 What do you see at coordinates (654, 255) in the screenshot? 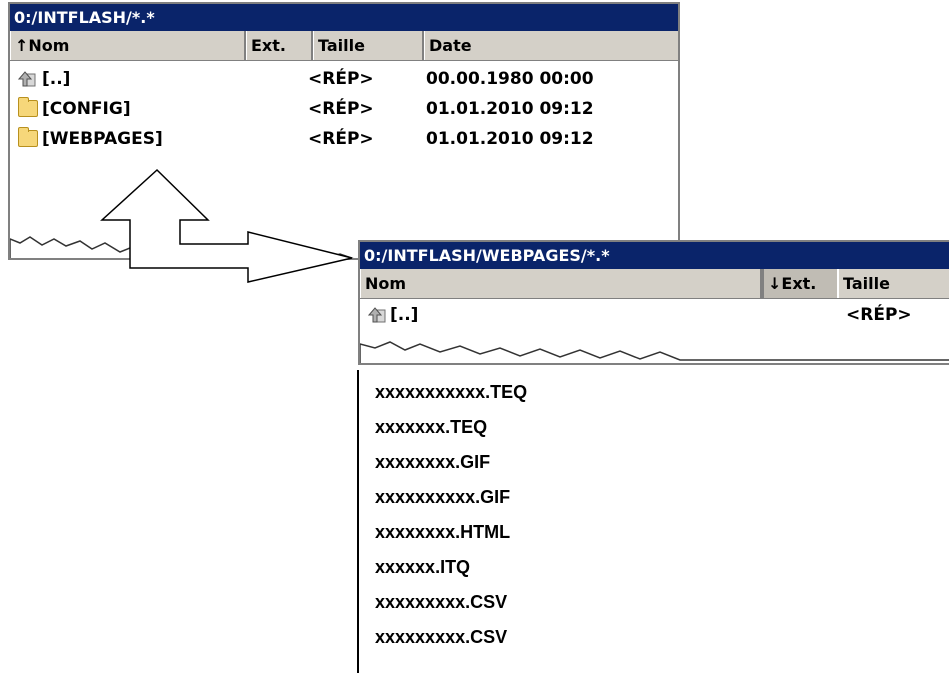
I see `panel-path-title: 0:/INTFLASH/WEBPAGES/*.*` at bounding box center [654, 255].